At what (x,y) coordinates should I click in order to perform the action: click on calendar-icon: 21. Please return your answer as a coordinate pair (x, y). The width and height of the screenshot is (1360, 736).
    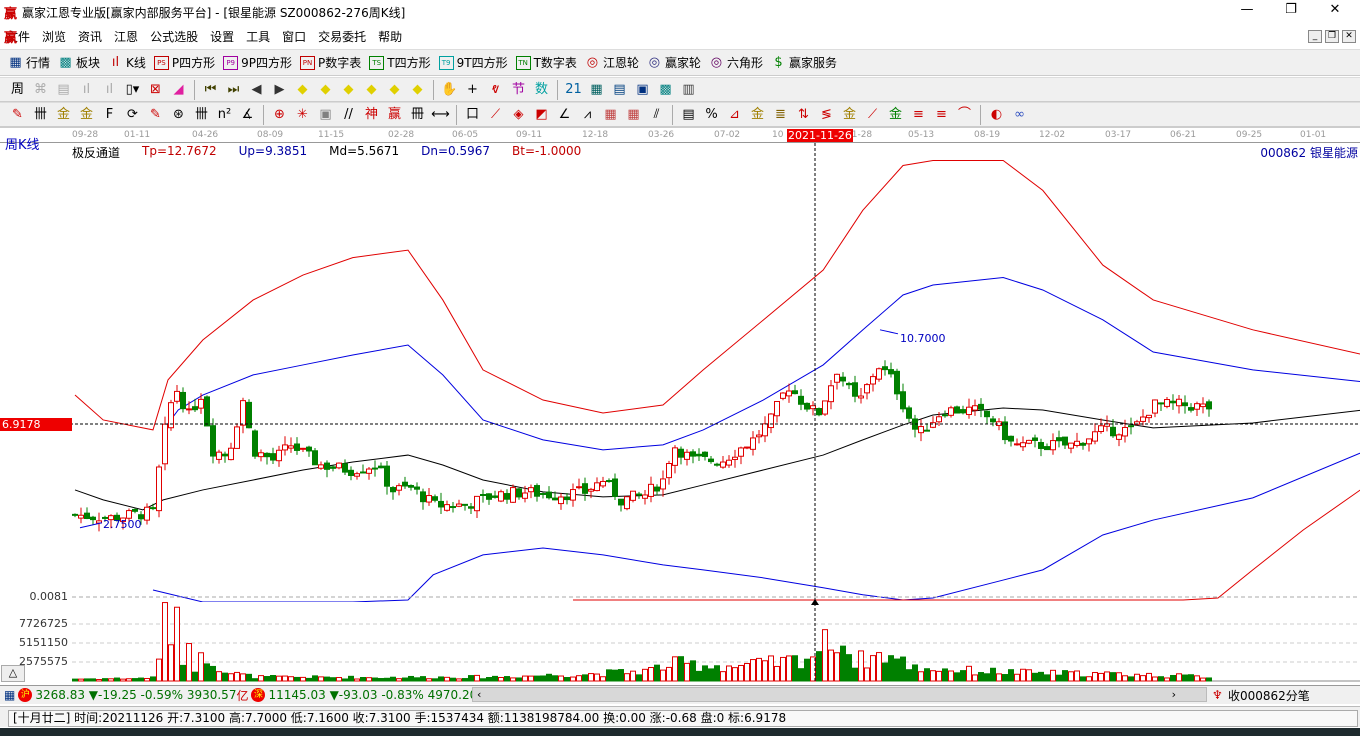
    Looking at the image, I should click on (573, 89).